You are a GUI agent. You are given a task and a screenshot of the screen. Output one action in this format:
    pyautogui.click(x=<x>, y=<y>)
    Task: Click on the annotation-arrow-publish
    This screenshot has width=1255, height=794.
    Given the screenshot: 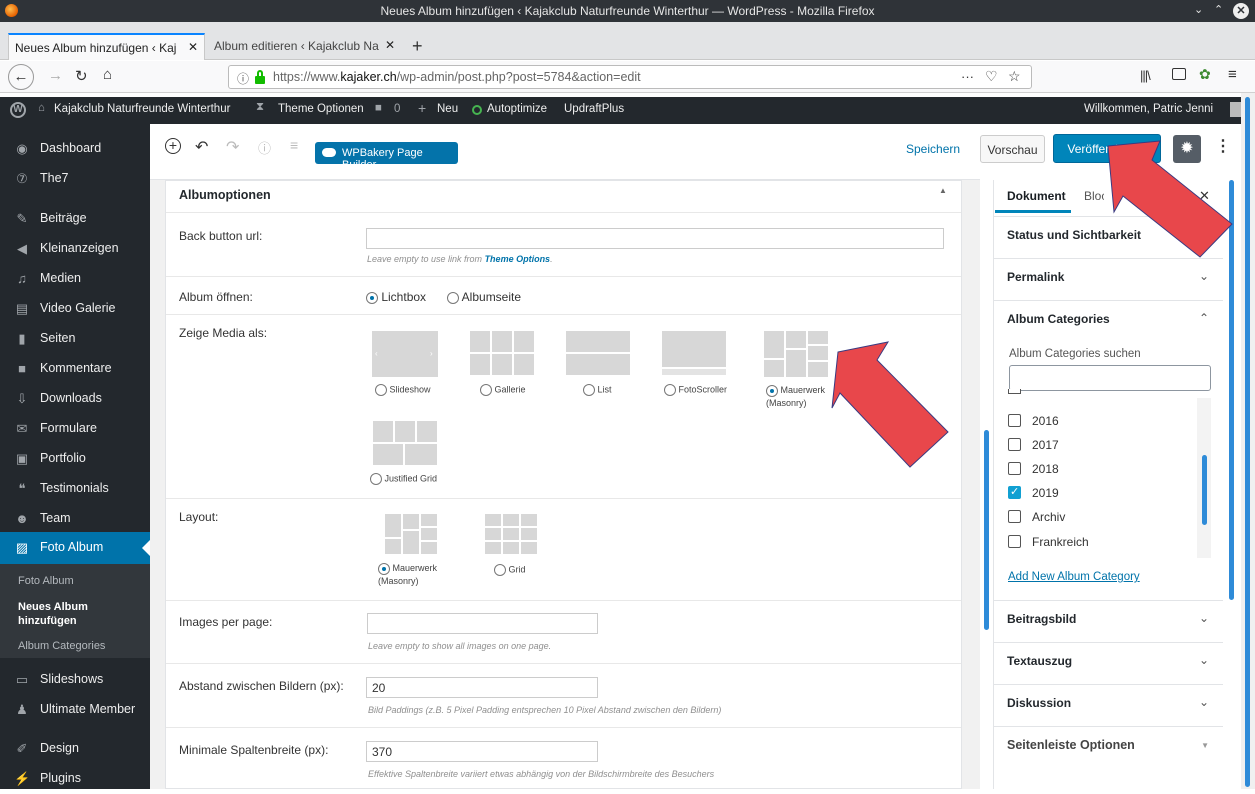 What is the action you would take?
    pyautogui.click(x=1170, y=199)
    